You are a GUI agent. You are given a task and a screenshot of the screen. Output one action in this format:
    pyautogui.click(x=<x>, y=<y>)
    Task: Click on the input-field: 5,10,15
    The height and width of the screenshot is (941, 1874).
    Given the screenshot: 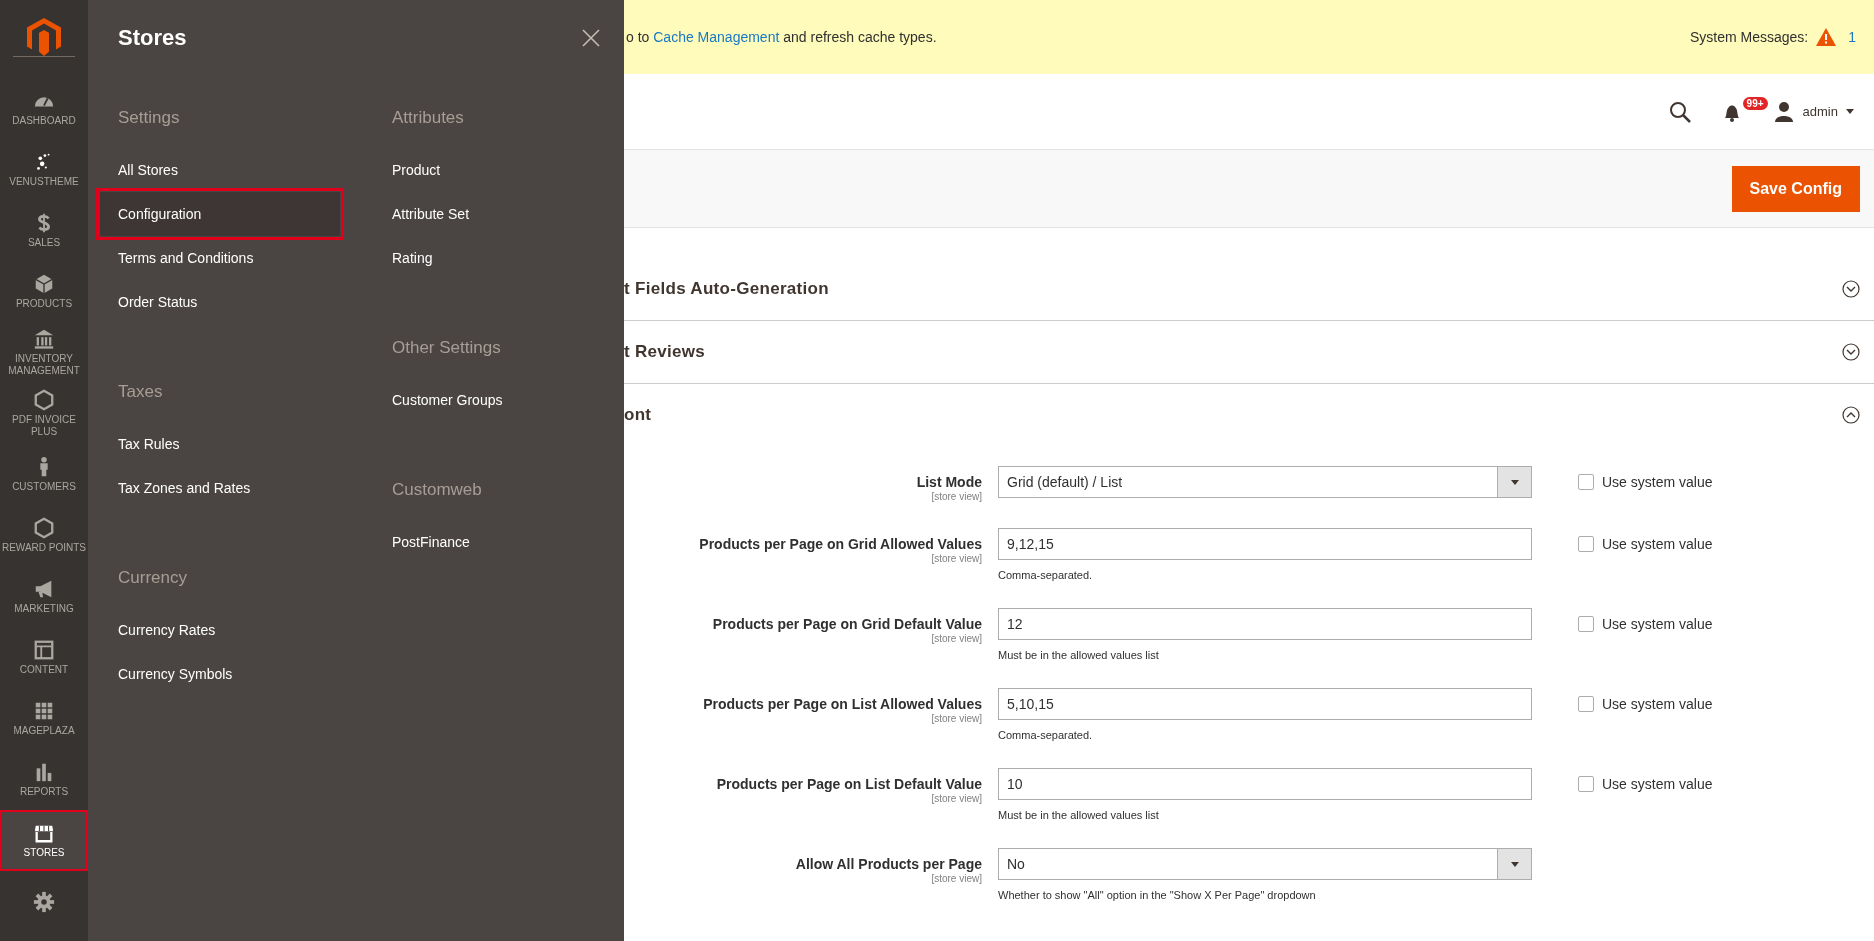 What is the action you would take?
    pyautogui.click(x=1265, y=704)
    